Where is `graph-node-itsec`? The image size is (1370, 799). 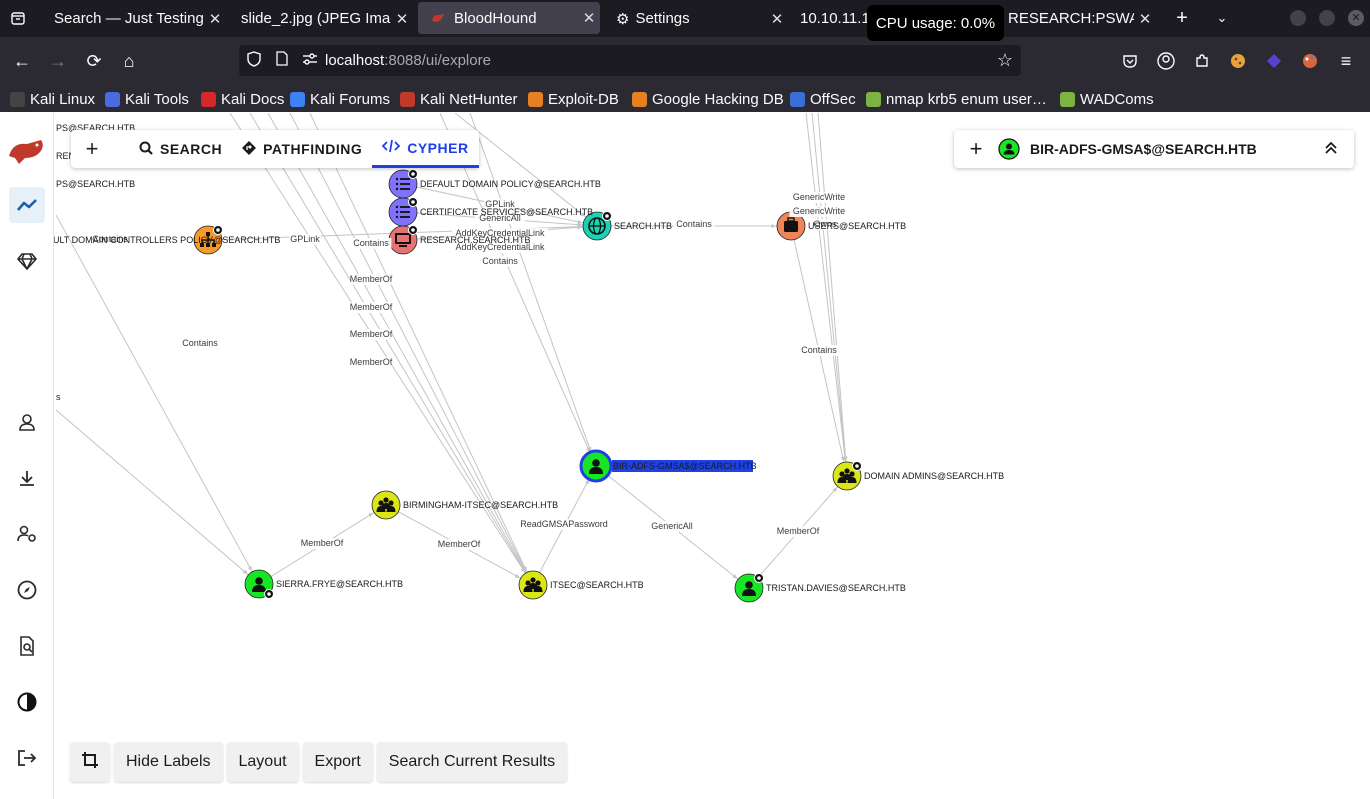 graph-node-itsec is located at coordinates (533, 585).